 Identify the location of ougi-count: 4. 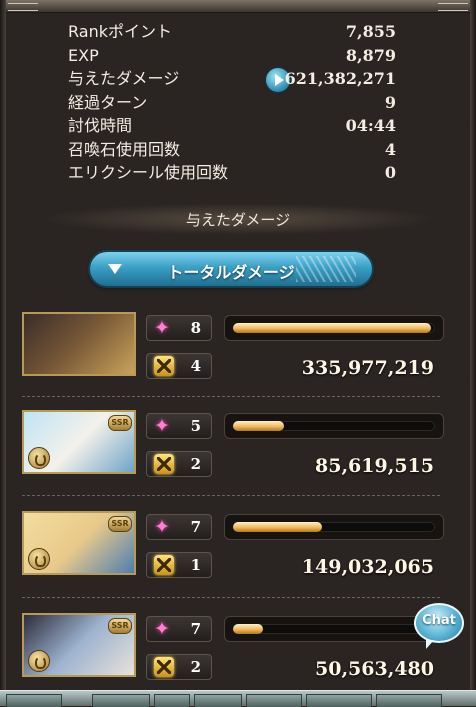
(195, 366).